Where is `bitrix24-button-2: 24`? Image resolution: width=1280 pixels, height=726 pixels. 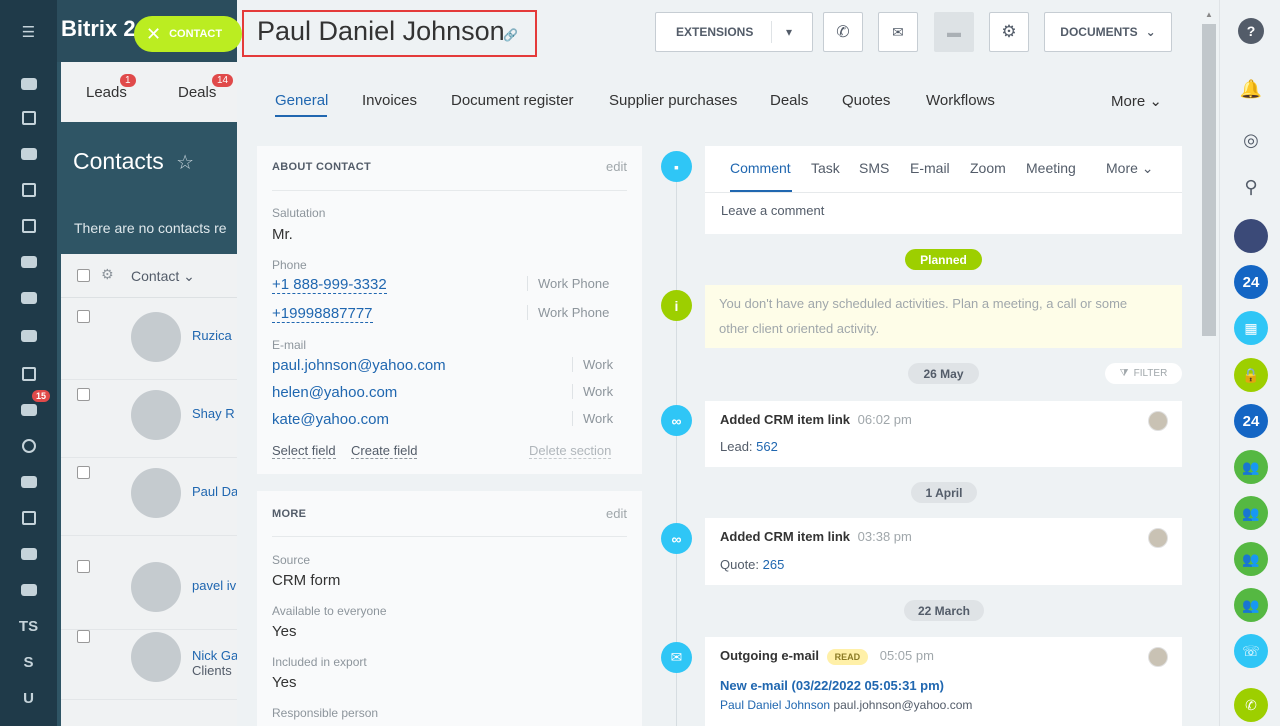
bitrix24-button-2: 24 is located at coordinates (1251, 421).